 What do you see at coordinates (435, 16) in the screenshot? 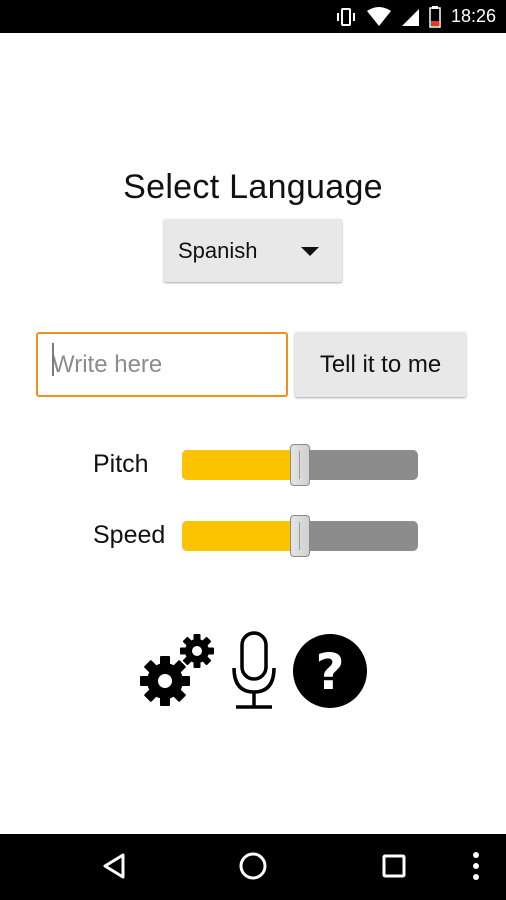
I see `battery-icon` at bounding box center [435, 16].